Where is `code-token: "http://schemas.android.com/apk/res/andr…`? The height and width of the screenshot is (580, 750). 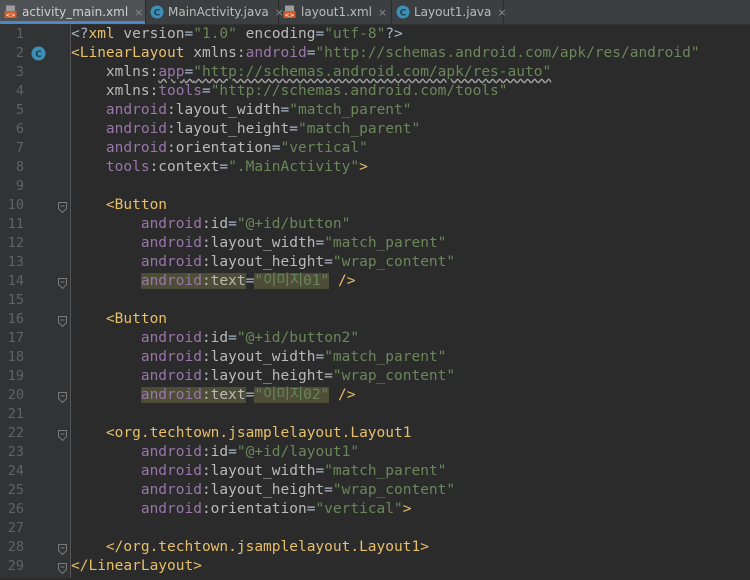 code-token: "http://schemas.android.com/apk/res/andr… is located at coordinates (507, 53).